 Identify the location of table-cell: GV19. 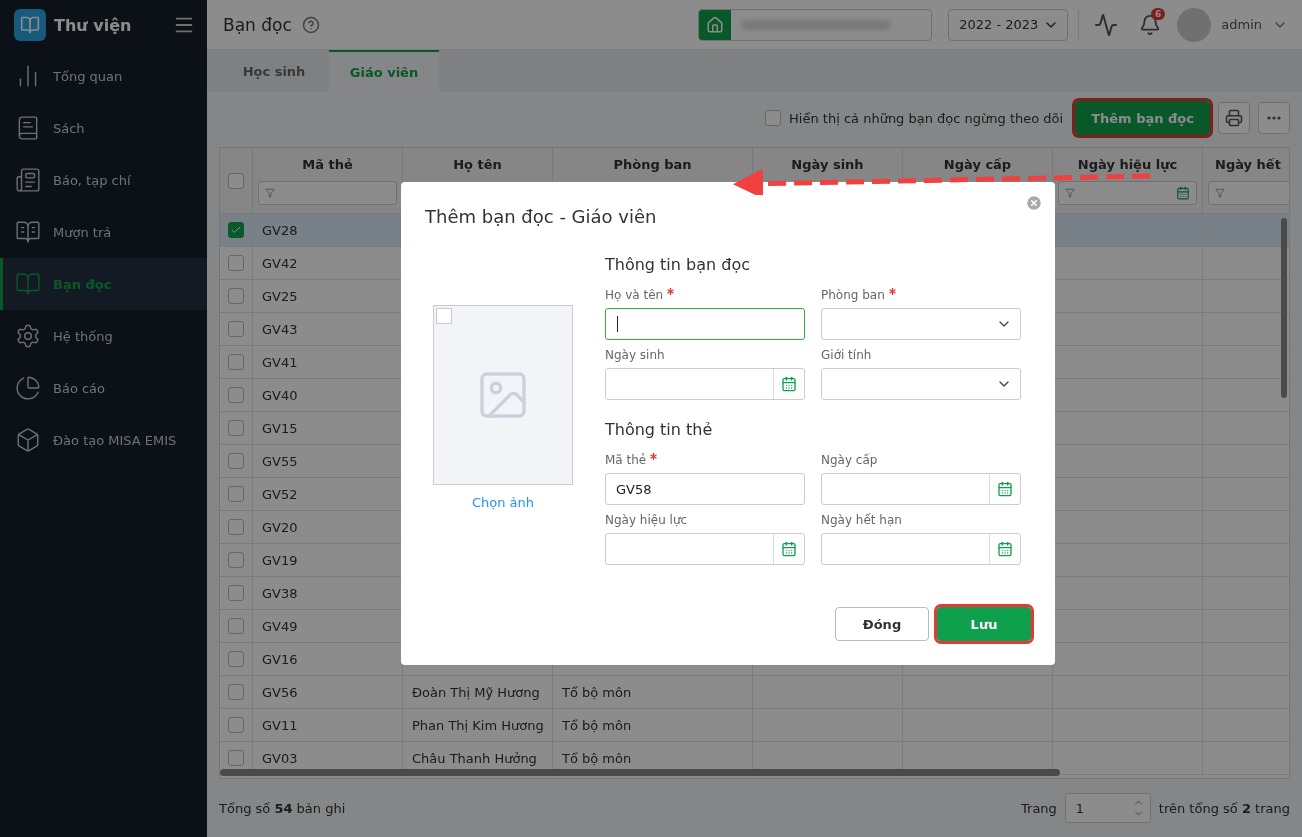
(280, 560).